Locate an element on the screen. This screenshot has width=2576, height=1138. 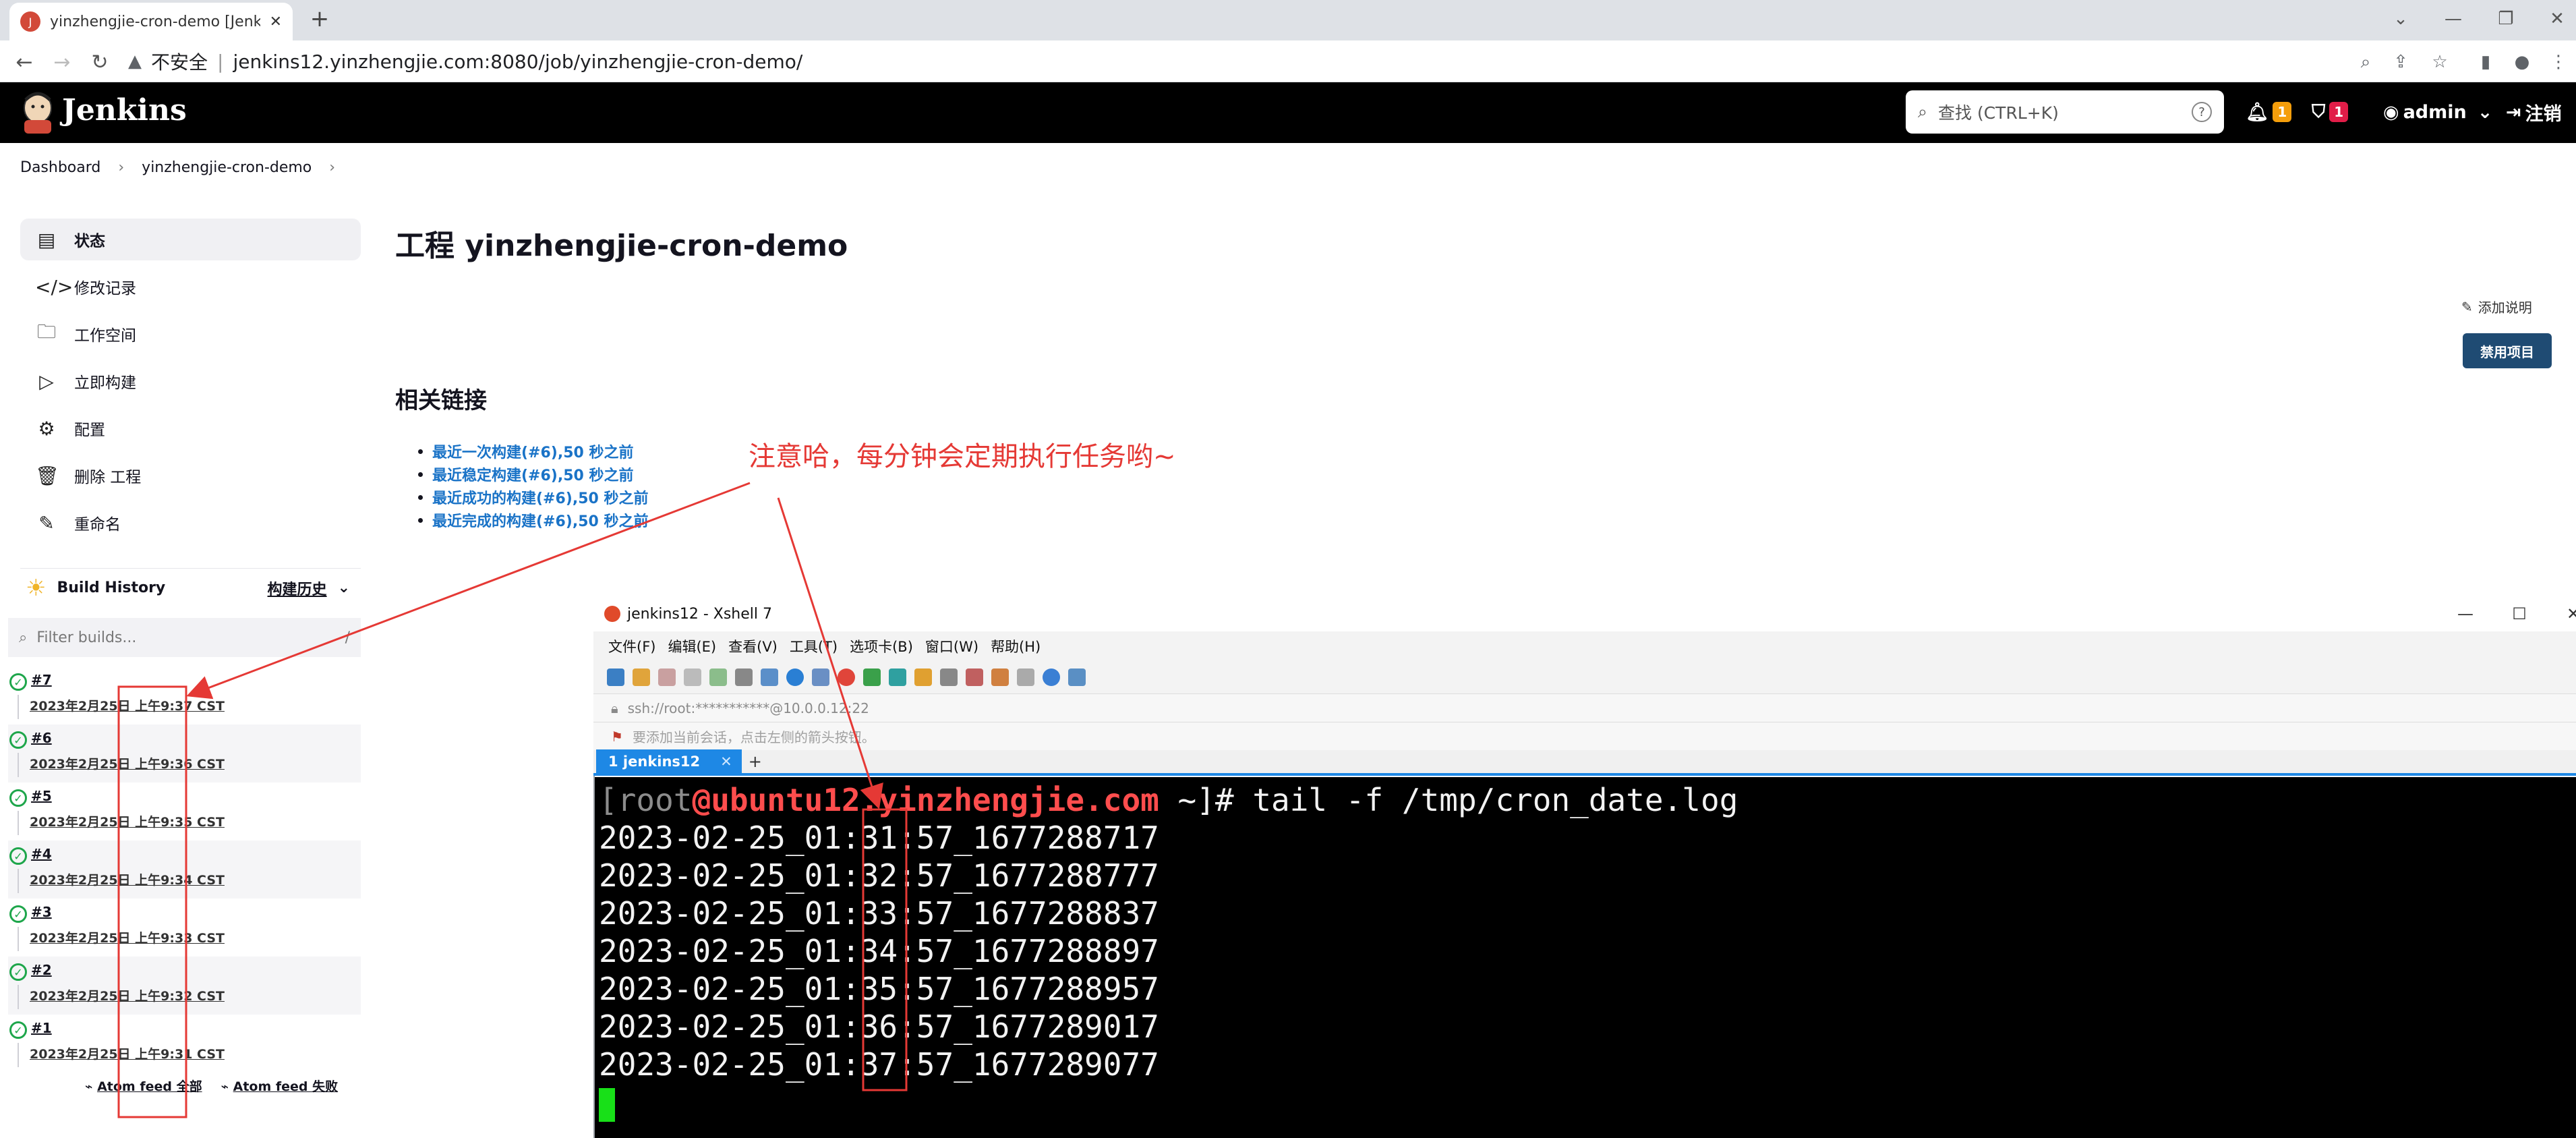
annotation-arrow-right is located at coordinates (830, 653).